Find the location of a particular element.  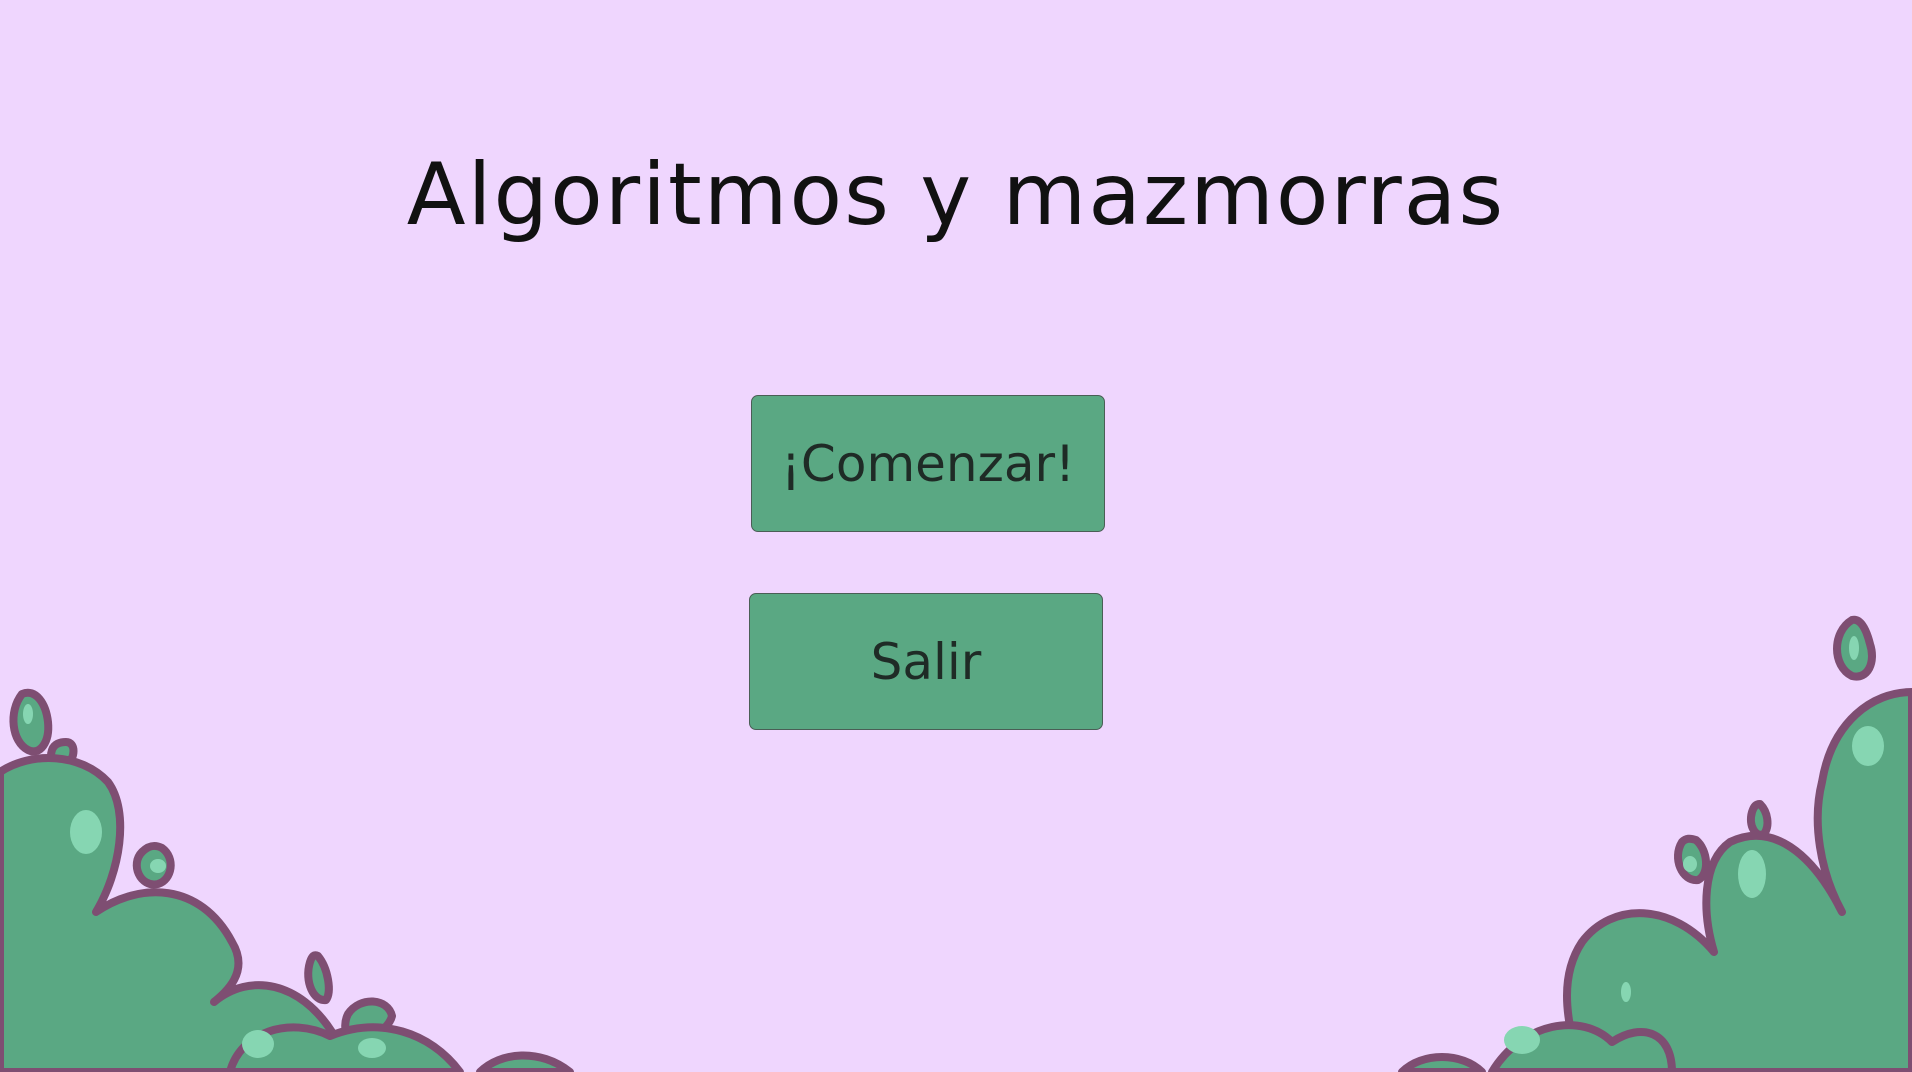

start-button: ¡Comenzar! is located at coordinates (928, 463).